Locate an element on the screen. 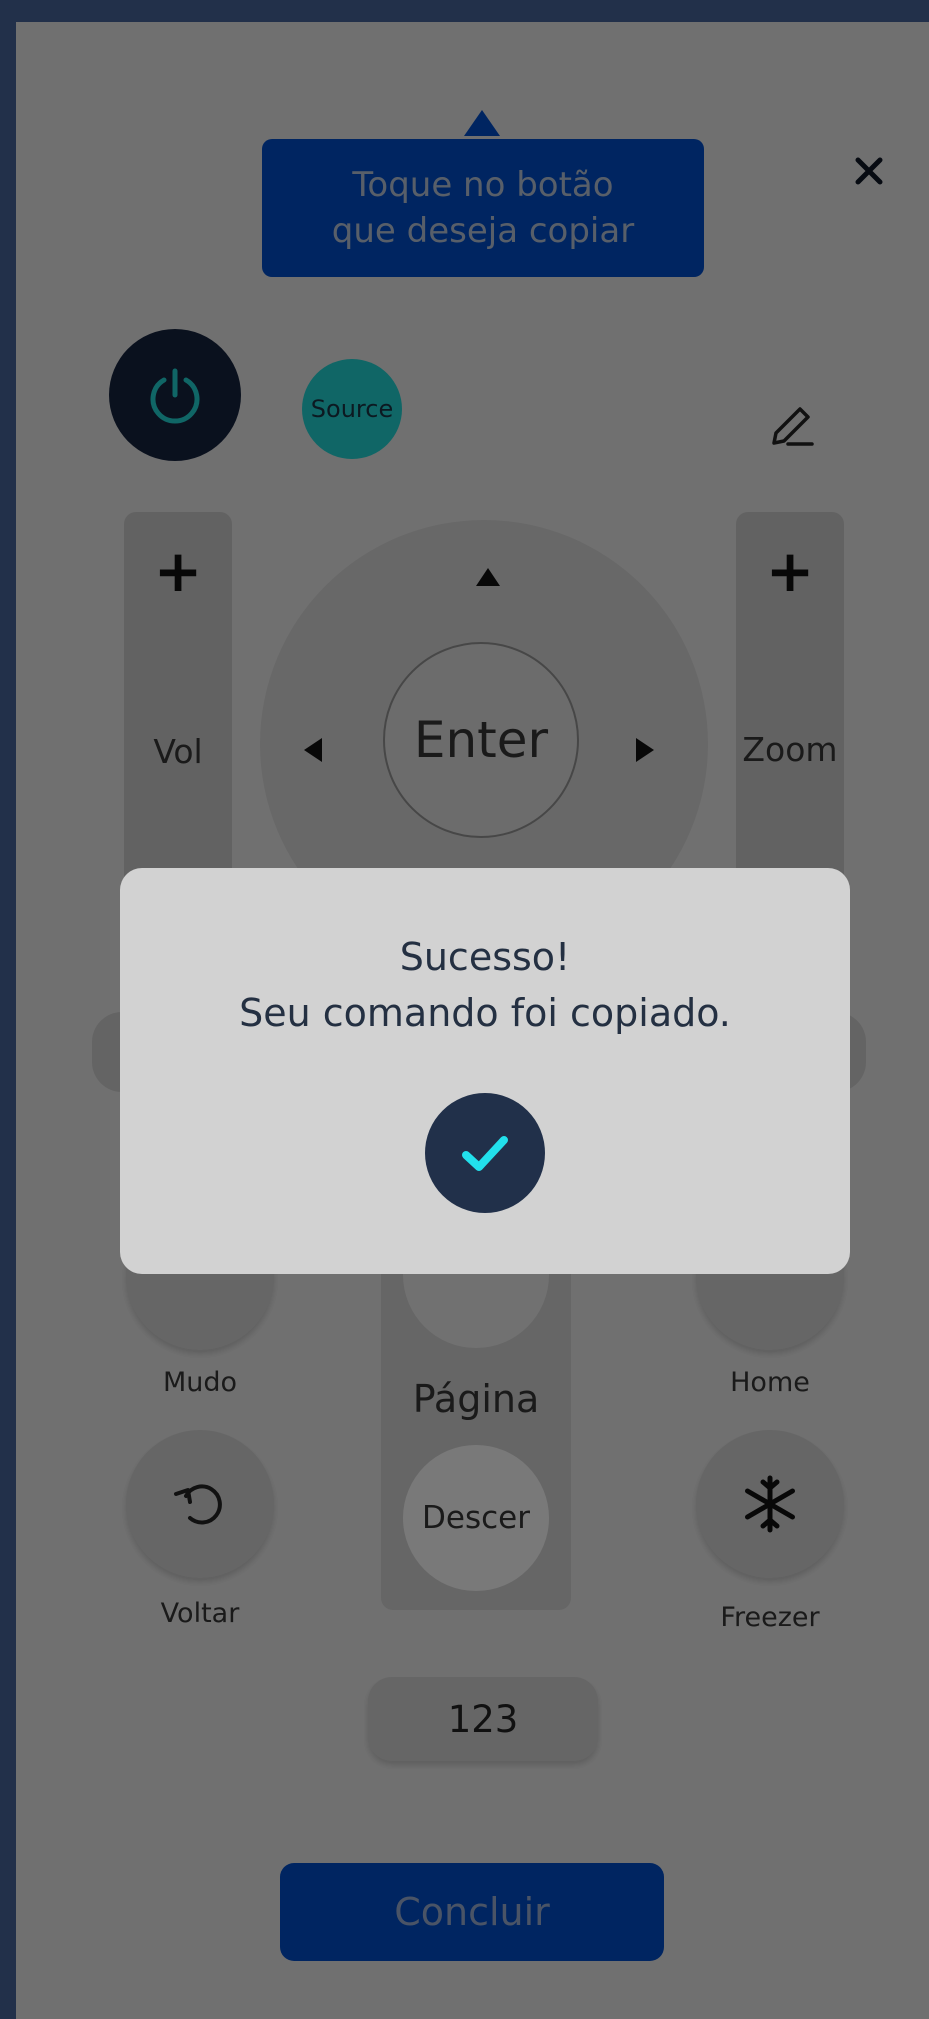 This screenshot has height=2019, width=929. success-message: Seu comando foi copiado. is located at coordinates (485, 1013).